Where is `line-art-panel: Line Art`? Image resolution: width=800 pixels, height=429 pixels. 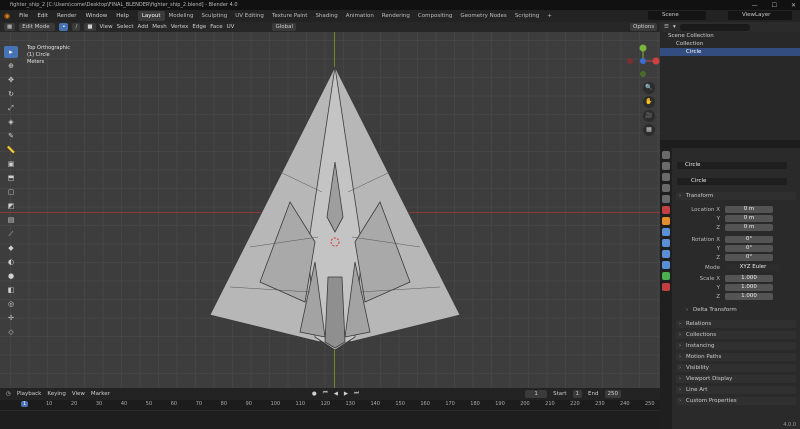 line-art-panel: Line Art is located at coordinates (736, 390).